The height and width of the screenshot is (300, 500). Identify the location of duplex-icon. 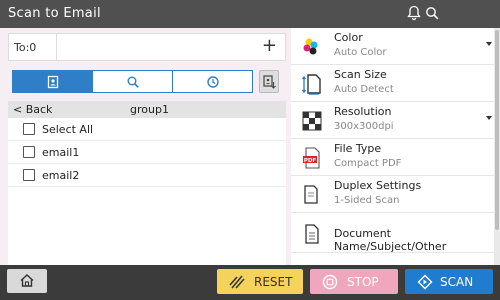
(312, 195).